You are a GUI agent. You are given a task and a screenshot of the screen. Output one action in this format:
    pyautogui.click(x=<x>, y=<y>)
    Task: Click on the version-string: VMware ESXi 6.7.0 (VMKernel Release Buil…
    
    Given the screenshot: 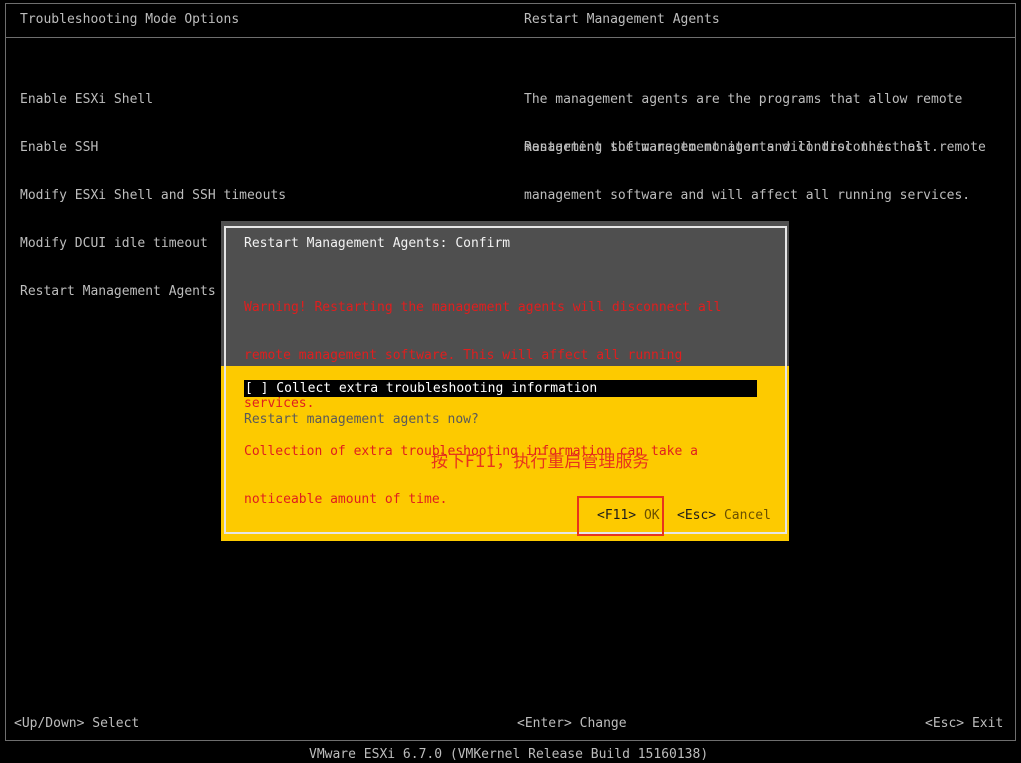 What is the action you would take?
    pyautogui.click(x=509, y=754)
    